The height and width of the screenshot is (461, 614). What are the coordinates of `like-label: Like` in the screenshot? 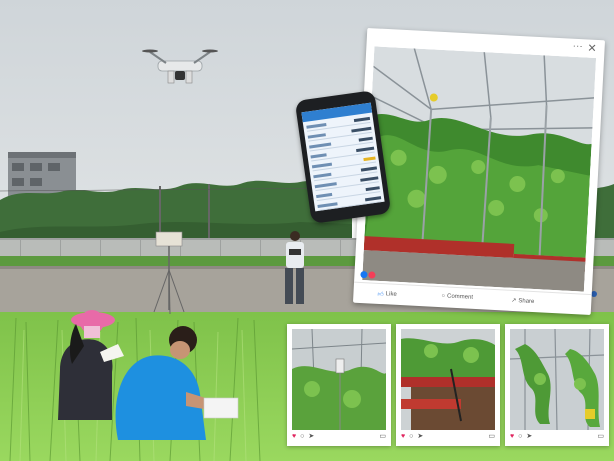 It's located at (391, 294).